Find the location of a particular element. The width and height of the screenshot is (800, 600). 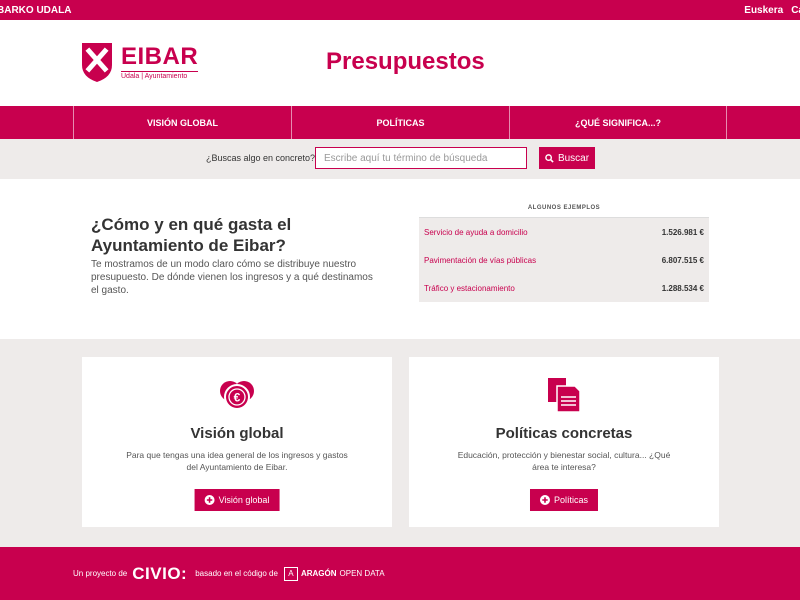

top-bar: BARKO UDALA Euskera Ca is located at coordinates (400, 10).